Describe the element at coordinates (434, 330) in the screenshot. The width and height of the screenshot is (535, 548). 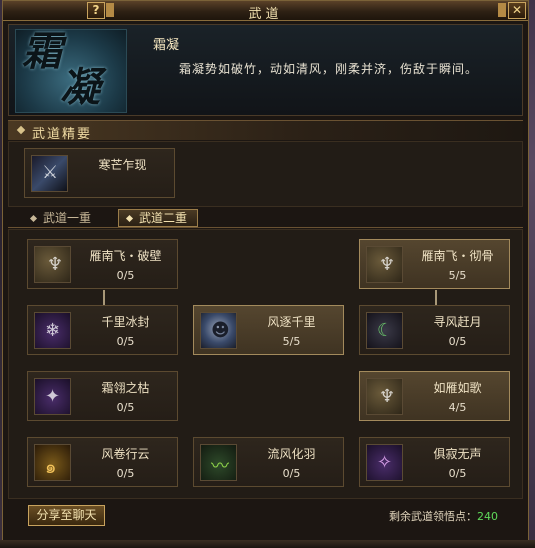
I see `skill-card-xunfeng-ganyue: ☾ 寻风赶月 0/5` at that location.